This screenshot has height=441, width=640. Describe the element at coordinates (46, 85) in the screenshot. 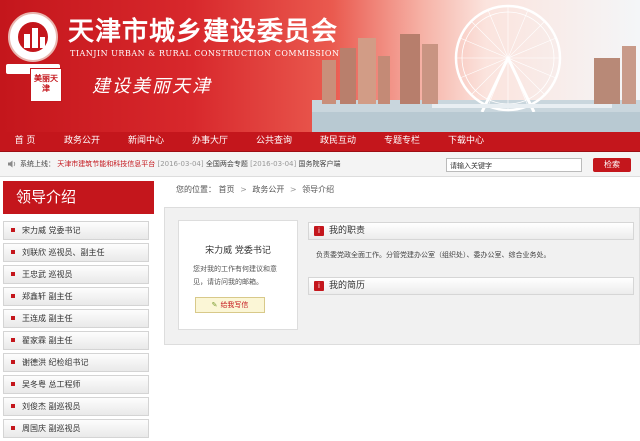

I see `beautiful-tianjin-seal: 美丽天津` at that location.